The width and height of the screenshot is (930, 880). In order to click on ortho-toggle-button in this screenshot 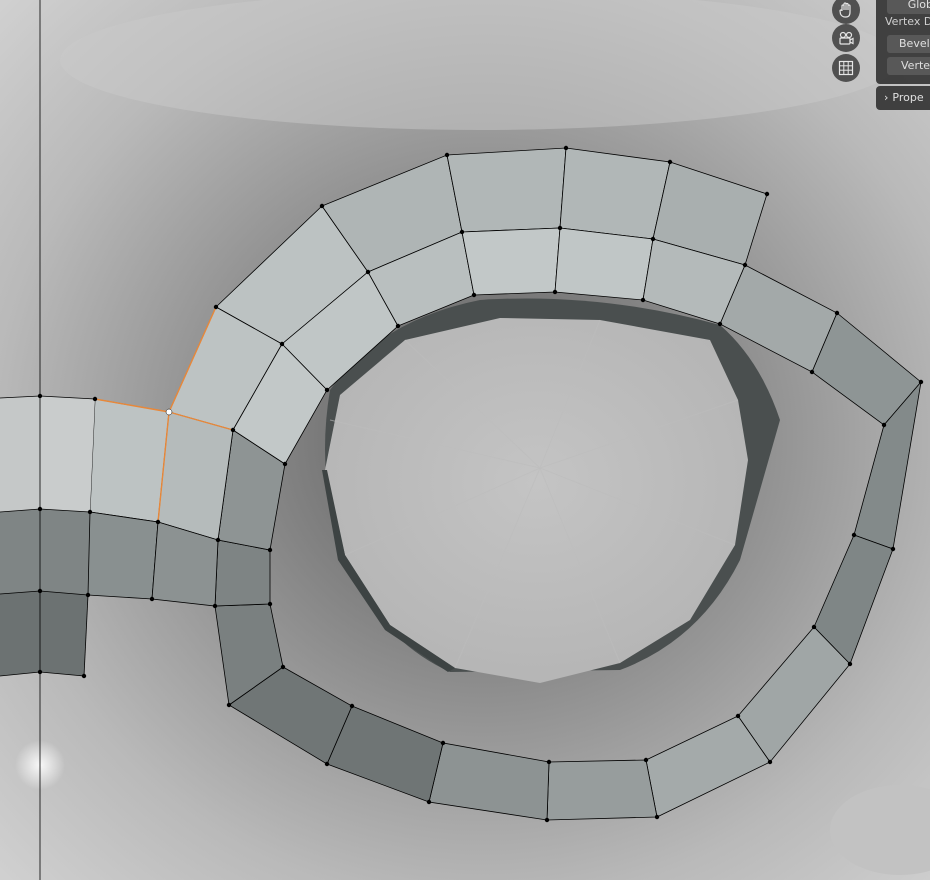, I will do `click(846, 68)`.